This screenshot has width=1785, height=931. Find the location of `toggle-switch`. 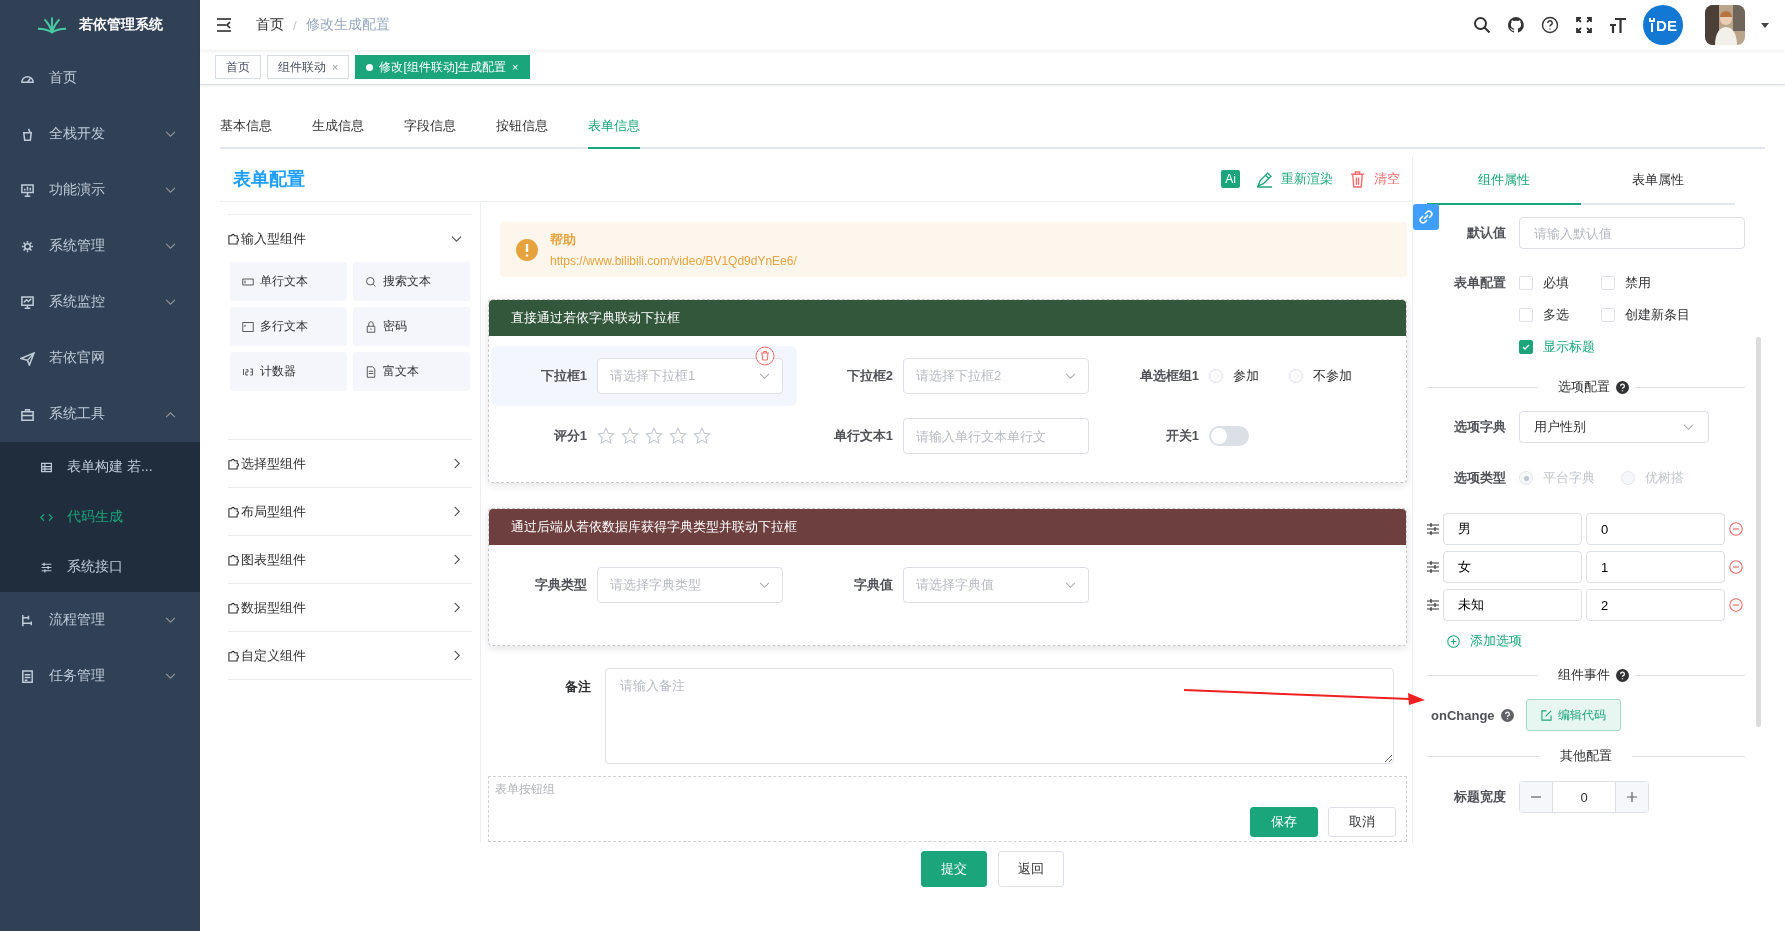

toggle-switch is located at coordinates (1229, 436).